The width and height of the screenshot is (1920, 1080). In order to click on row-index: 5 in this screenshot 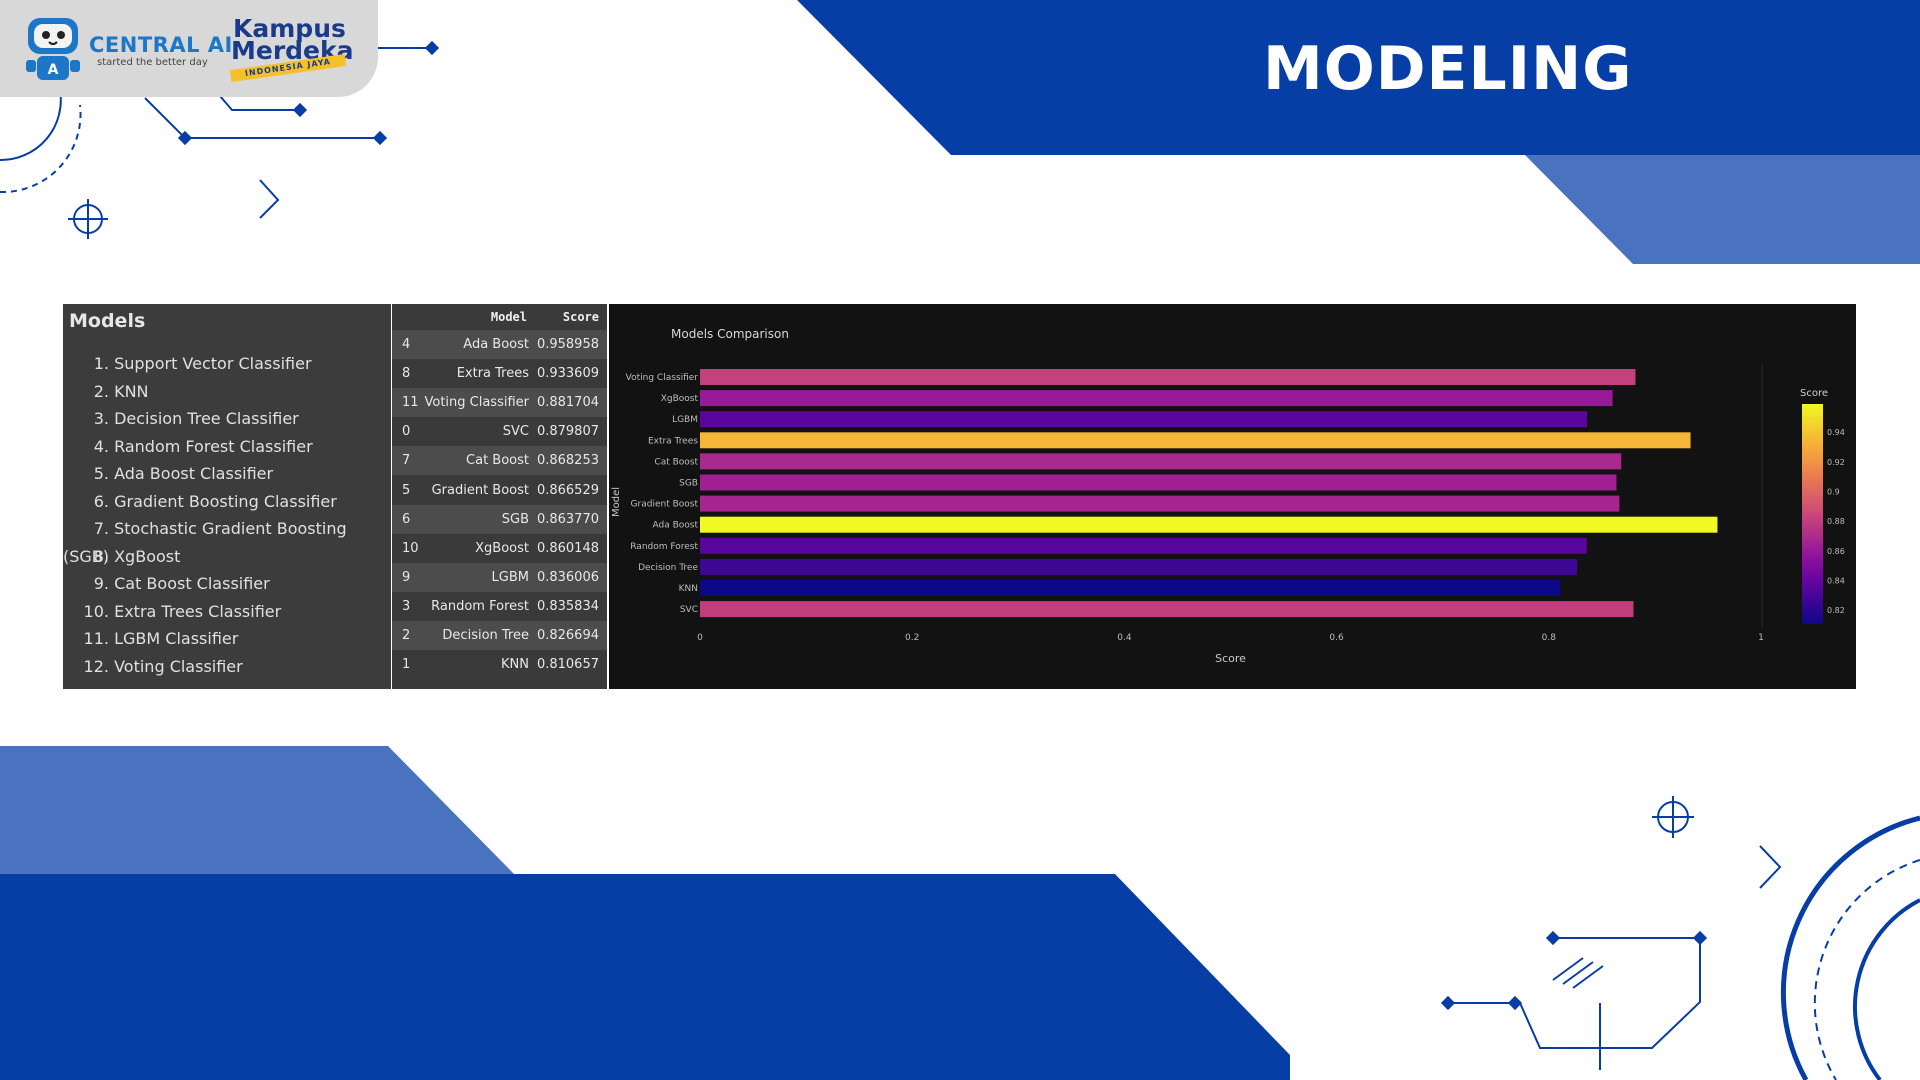, I will do `click(406, 490)`.